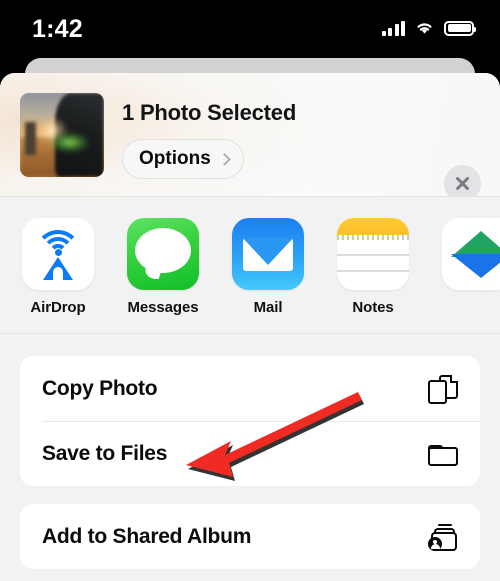 This screenshot has width=500, height=581. I want to click on airdrop-icon, so click(58, 254).